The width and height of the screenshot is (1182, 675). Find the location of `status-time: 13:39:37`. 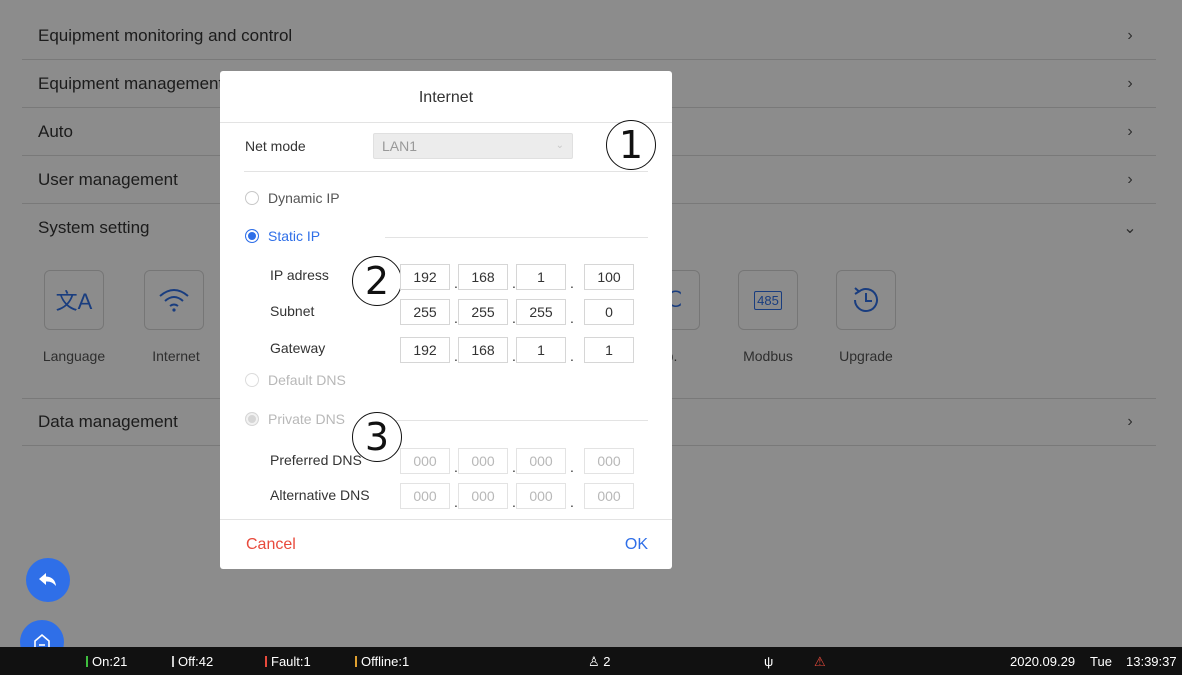

status-time: 13:39:37 is located at coordinates (1151, 661).